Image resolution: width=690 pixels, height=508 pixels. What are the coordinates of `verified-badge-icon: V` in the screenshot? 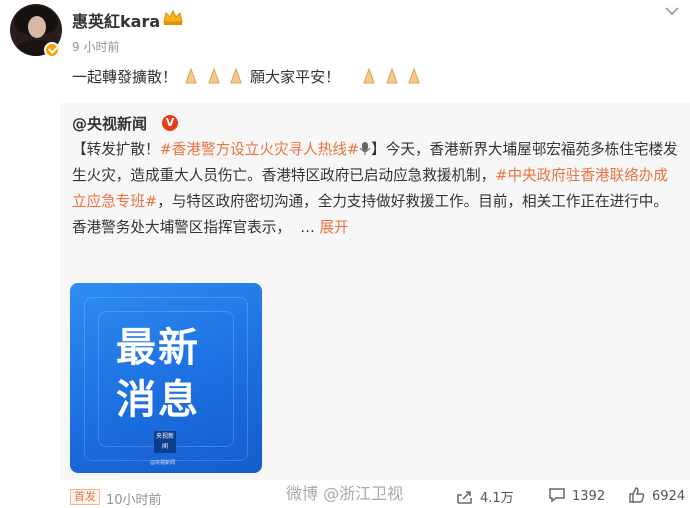 It's located at (170, 123).